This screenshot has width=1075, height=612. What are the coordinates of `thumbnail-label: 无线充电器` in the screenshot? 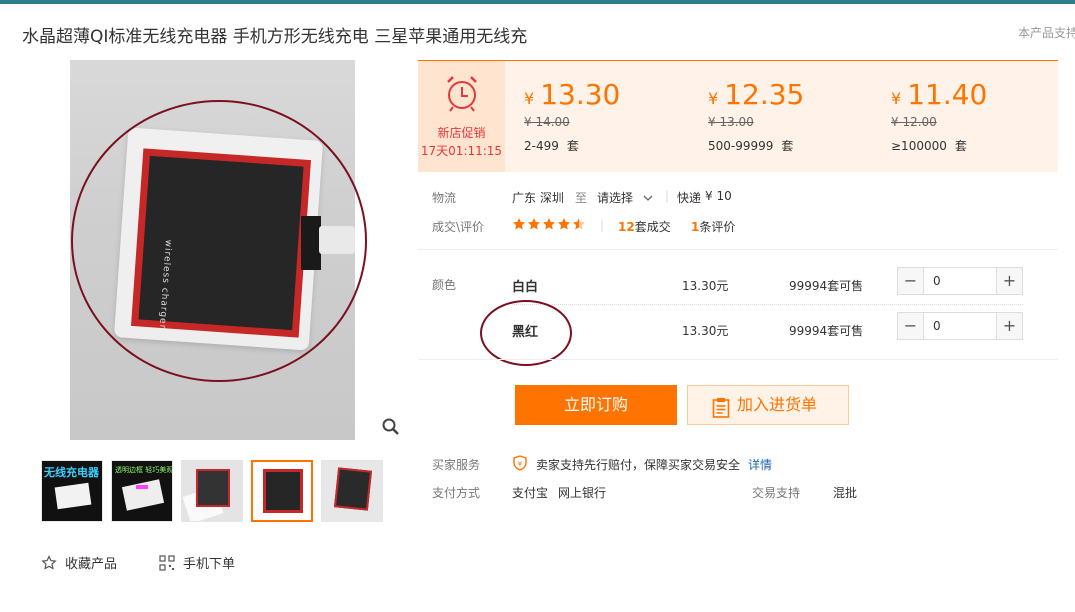 It's located at (71, 472).